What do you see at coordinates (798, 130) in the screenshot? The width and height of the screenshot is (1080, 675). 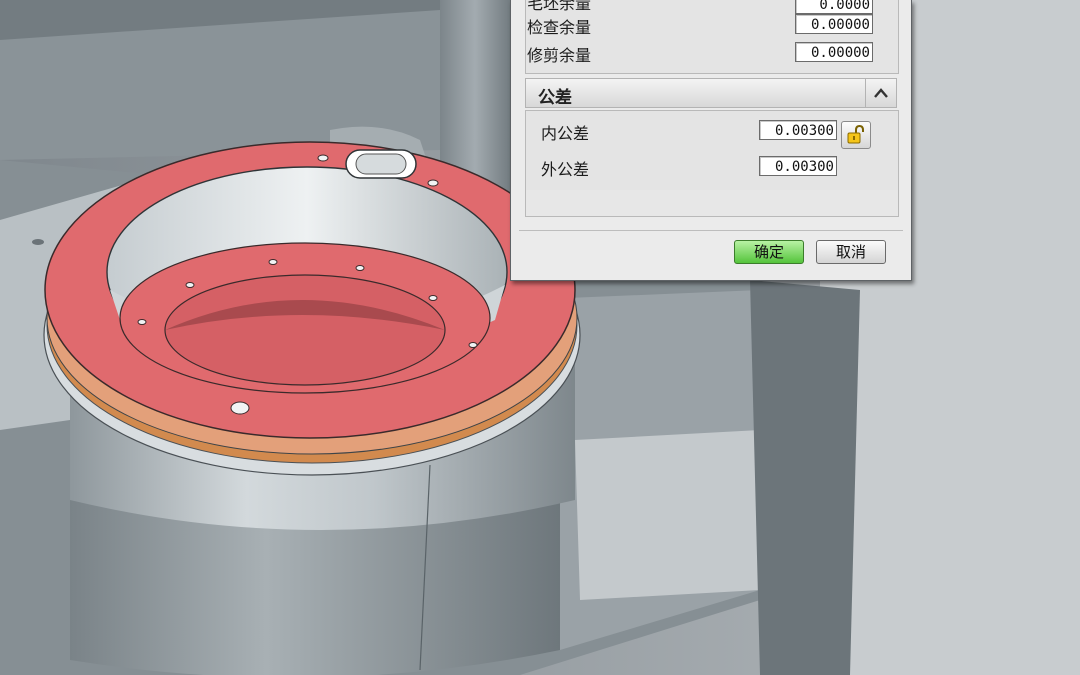 I see `intol-field: 0.00300` at bounding box center [798, 130].